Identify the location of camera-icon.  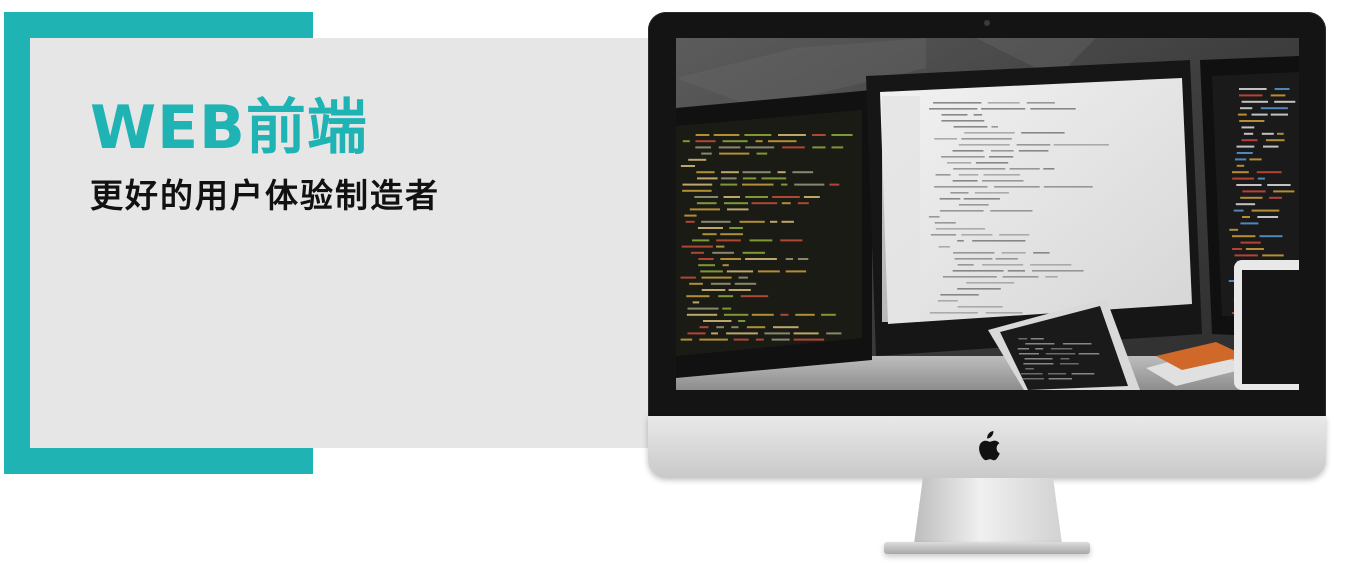
(987, 23).